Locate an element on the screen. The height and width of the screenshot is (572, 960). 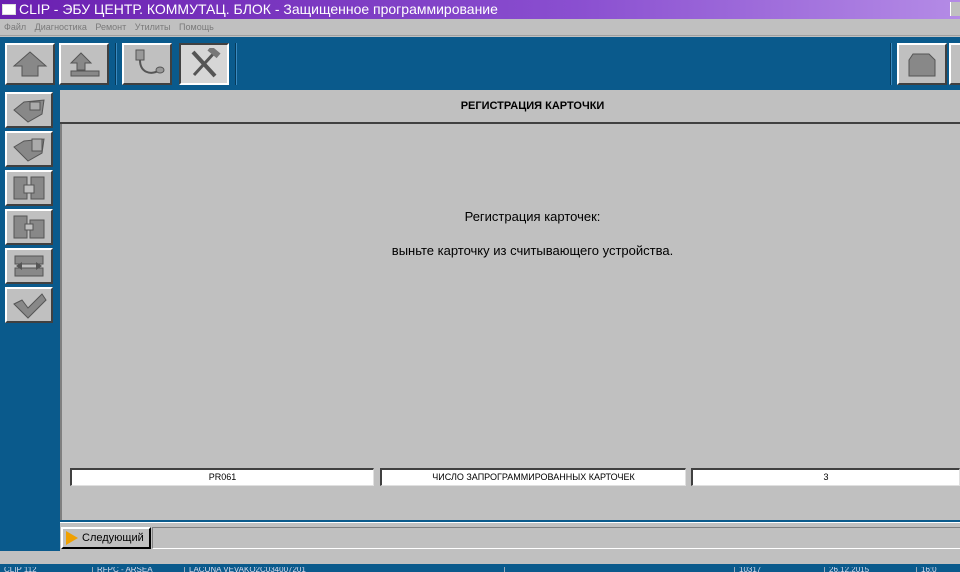
parts-icon is located at coordinates (29, 188).